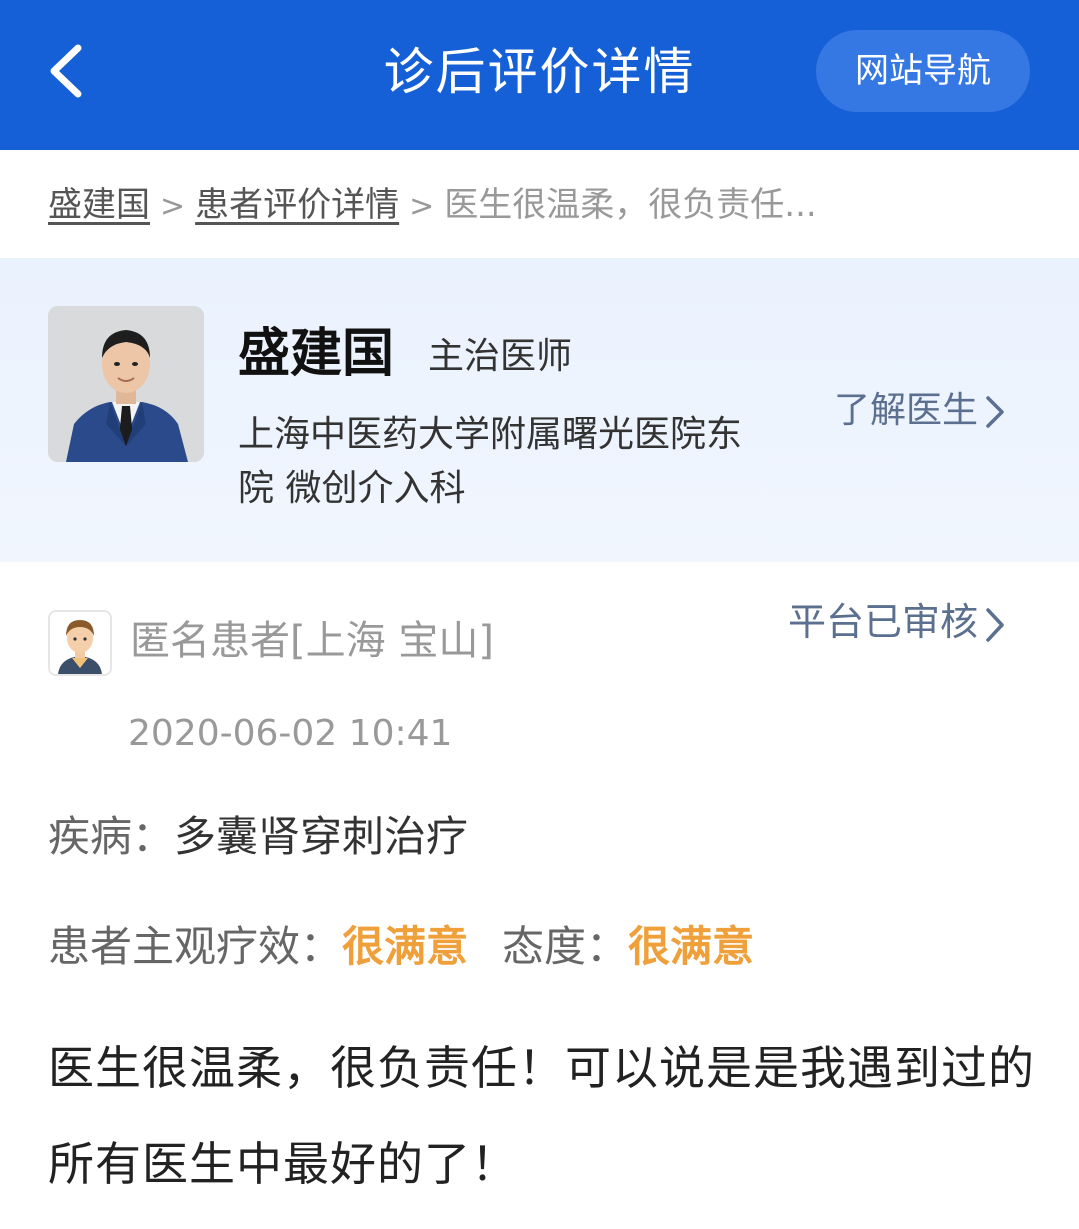  What do you see at coordinates (906, 410) in the screenshot?
I see `learn-doctor-label: 了解医生` at bounding box center [906, 410].